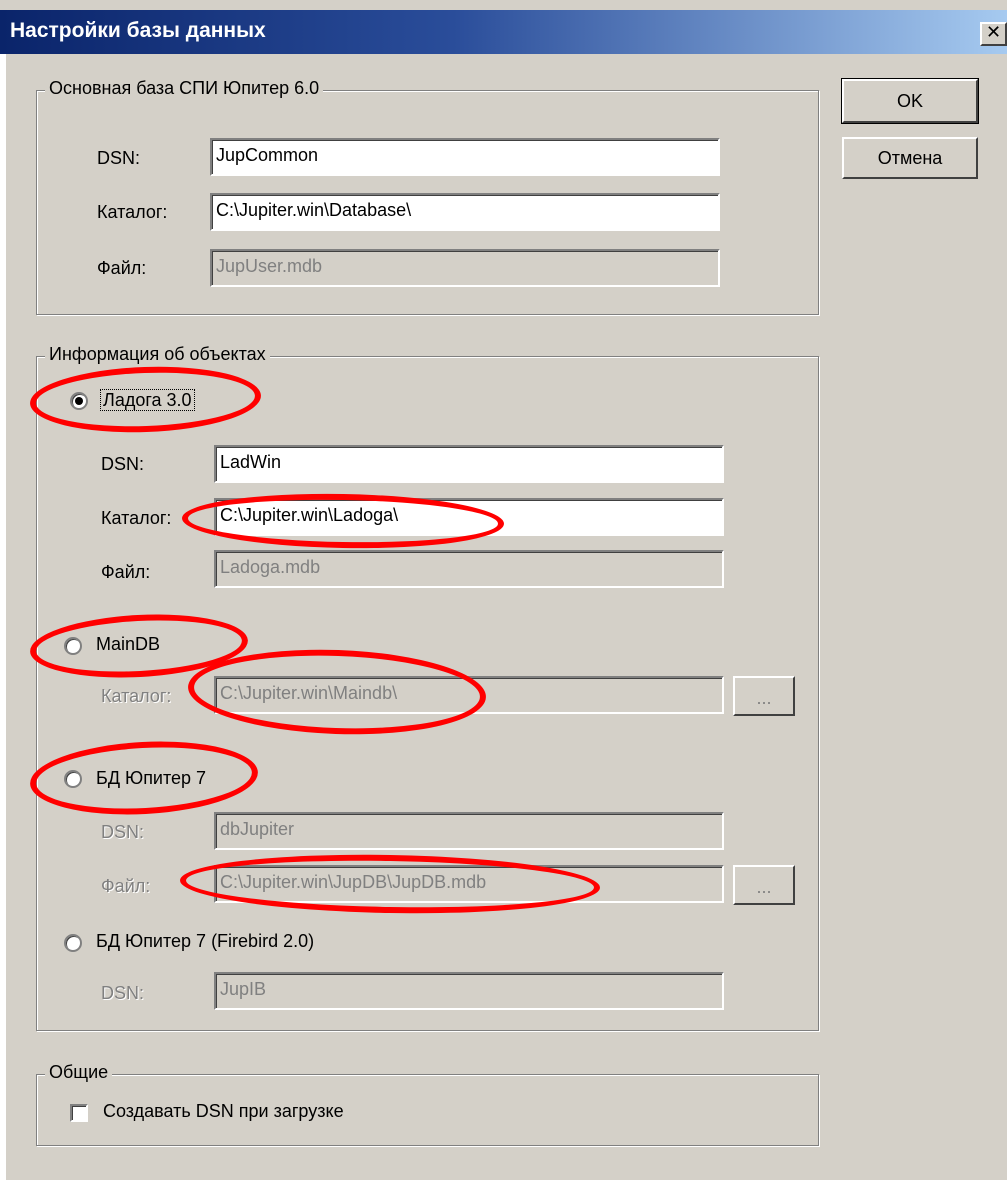  Describe the element at coordinates (136, 518) in the screenshot. I see `ladoga-catalog-label: Каталог:` at that location.